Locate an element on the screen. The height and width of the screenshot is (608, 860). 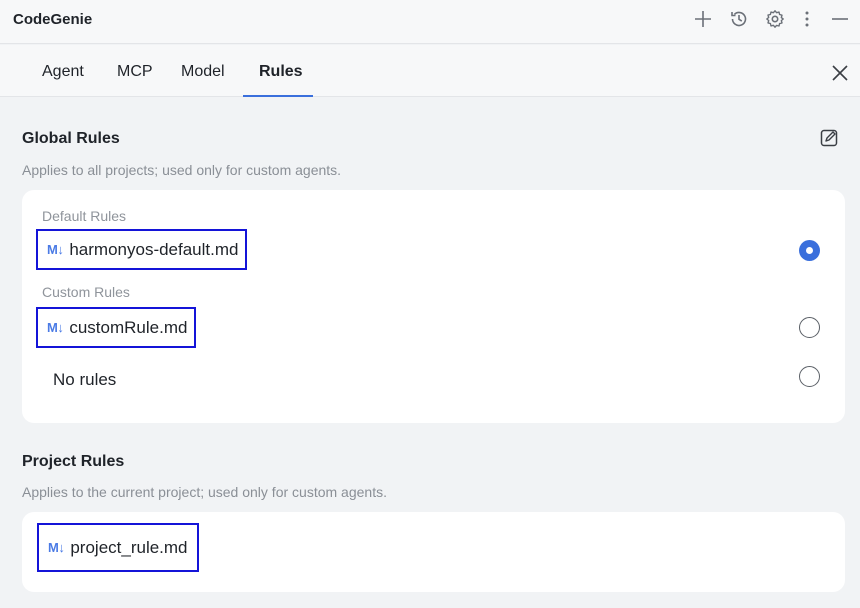
app-title: CodeGenie is located at coordinates (53, 19).